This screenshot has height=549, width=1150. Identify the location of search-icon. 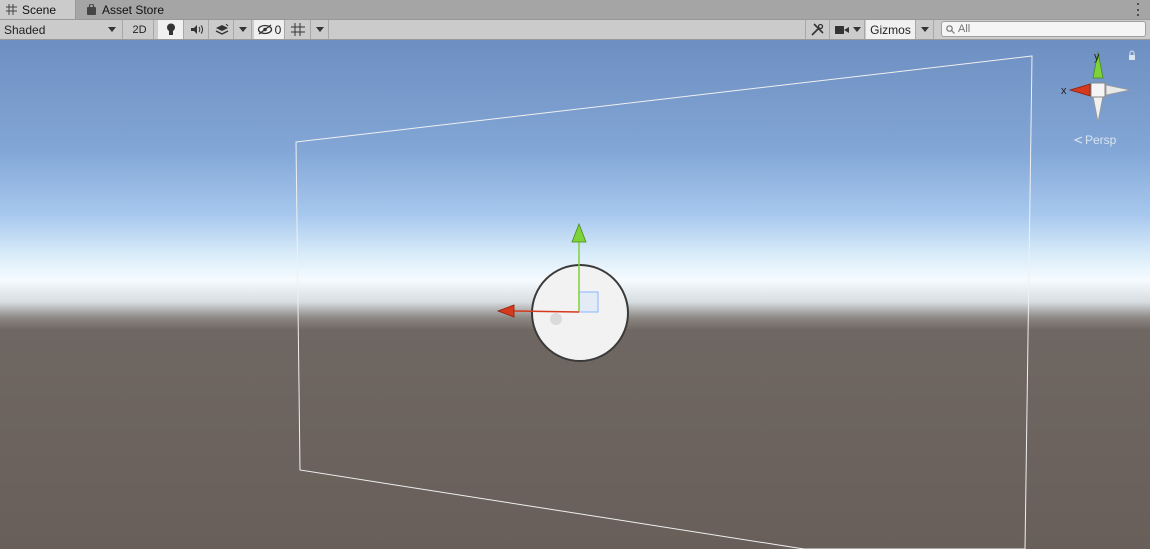
(950, 29).